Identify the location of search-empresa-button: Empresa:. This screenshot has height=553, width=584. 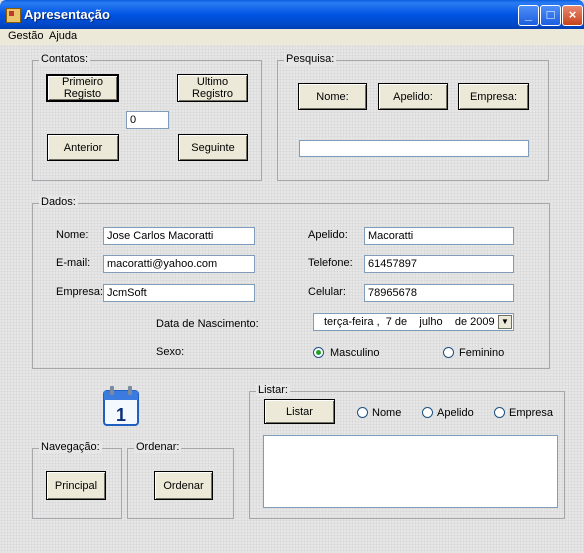
(493, 96).